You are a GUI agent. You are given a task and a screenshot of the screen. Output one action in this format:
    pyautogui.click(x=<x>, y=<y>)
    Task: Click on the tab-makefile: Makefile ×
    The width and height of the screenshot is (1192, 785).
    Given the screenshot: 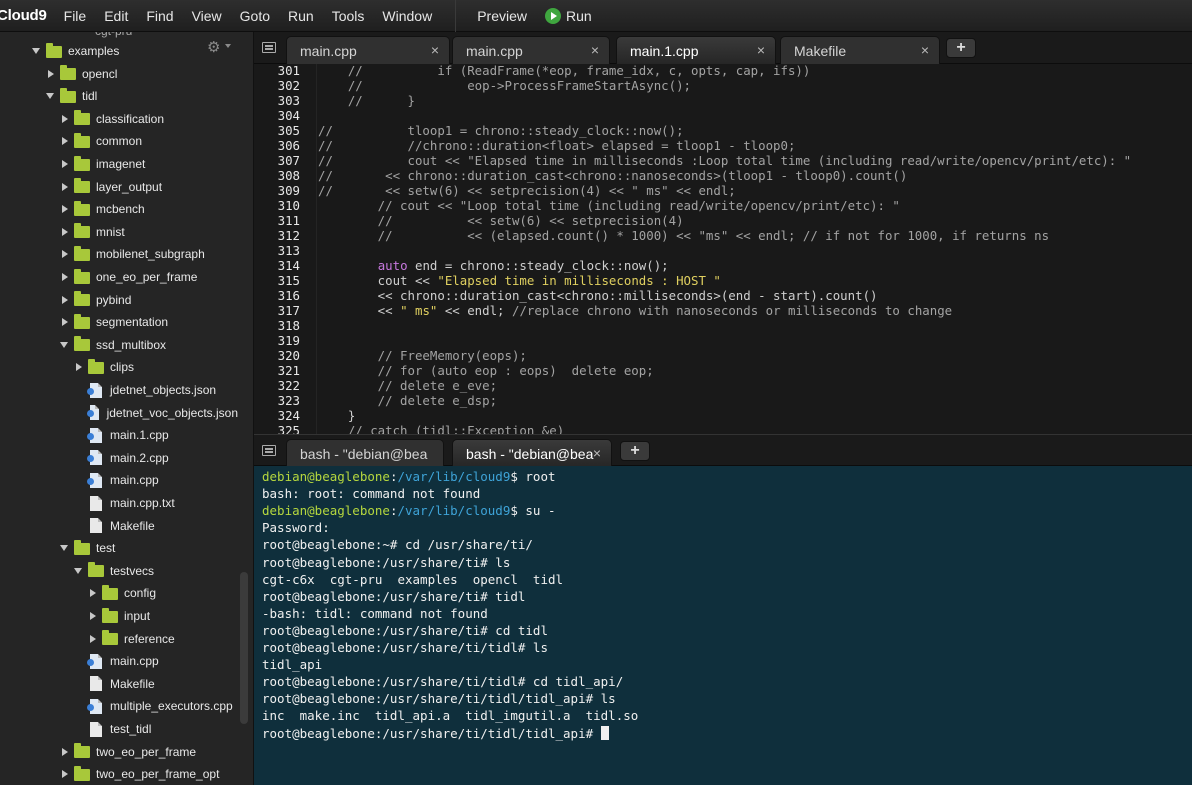 What is the action you would take?
    pyautogui.click(x=860, y=50)
    